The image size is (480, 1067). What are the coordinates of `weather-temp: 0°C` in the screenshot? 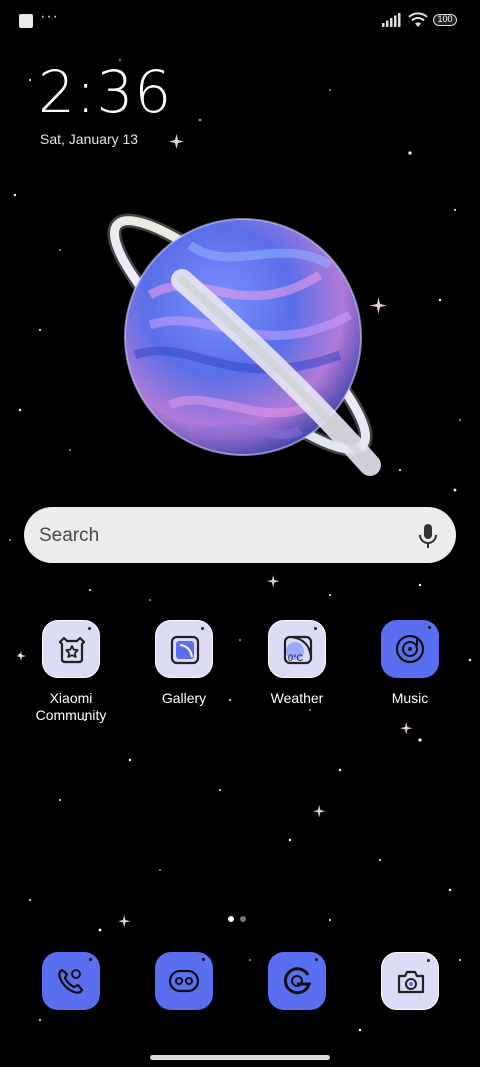 It's located at (296, 658).